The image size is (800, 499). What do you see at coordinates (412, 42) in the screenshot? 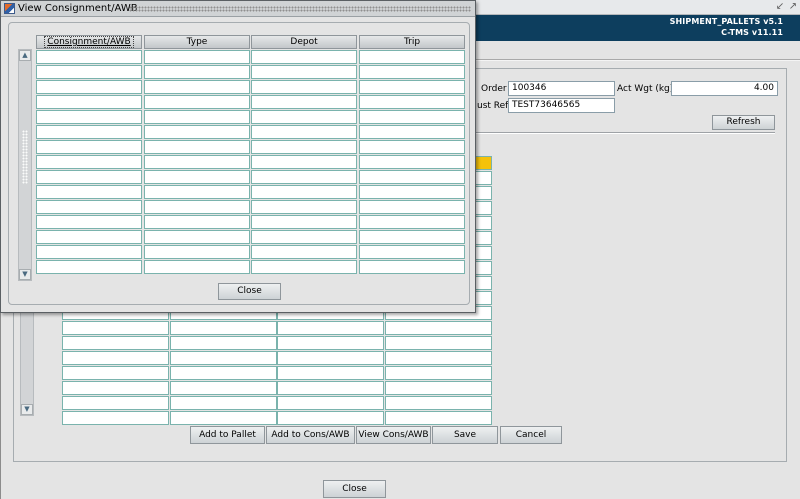
I see `col-header-trip: Trip` at bounding box center [412, 42].